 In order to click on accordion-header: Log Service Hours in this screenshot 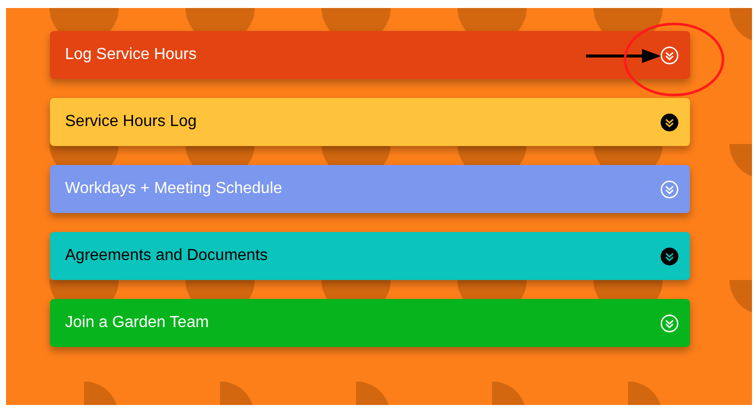, I will do `click(370, 55)`.